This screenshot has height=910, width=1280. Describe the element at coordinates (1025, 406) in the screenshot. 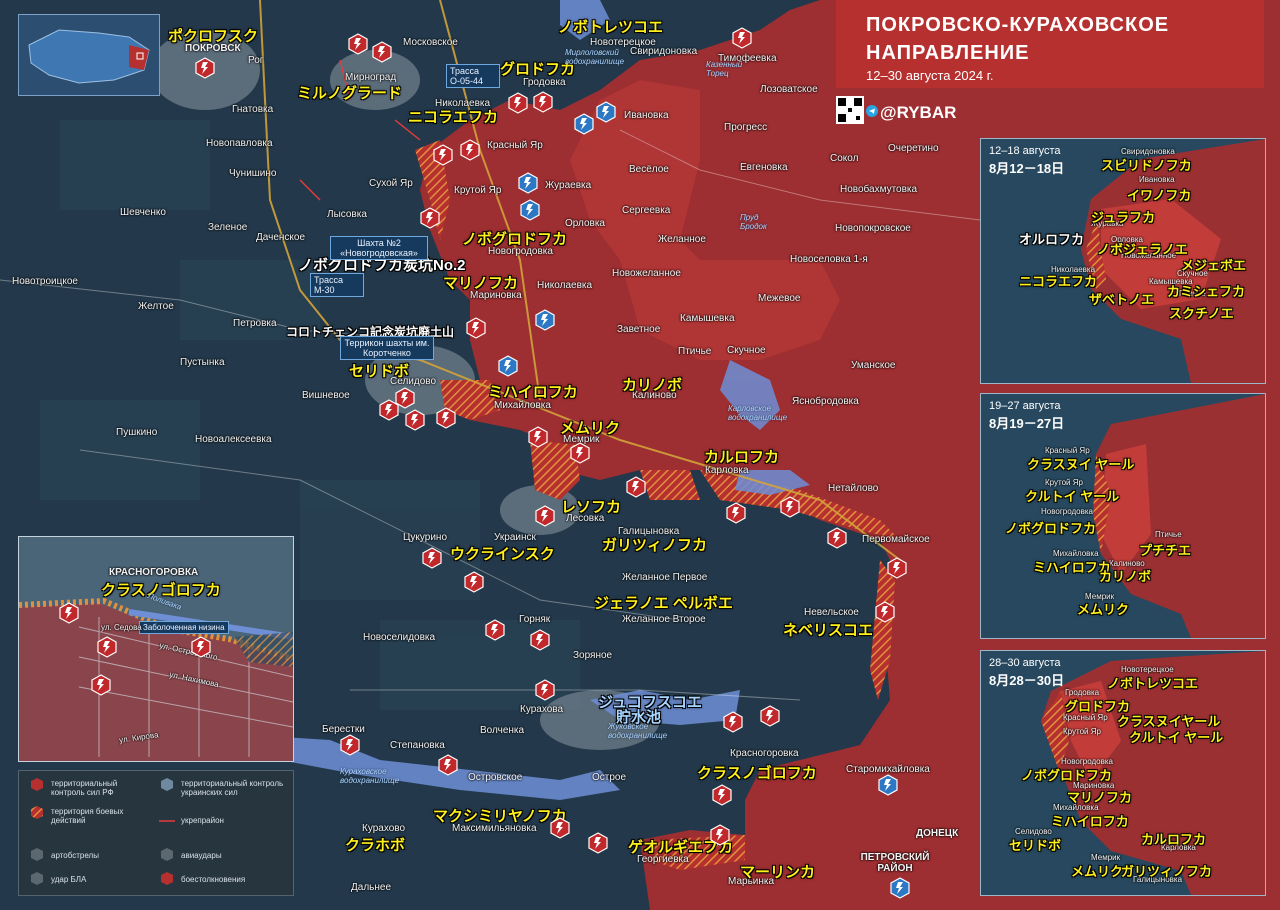

I see `panel-title: 19–27 августа` at that location.